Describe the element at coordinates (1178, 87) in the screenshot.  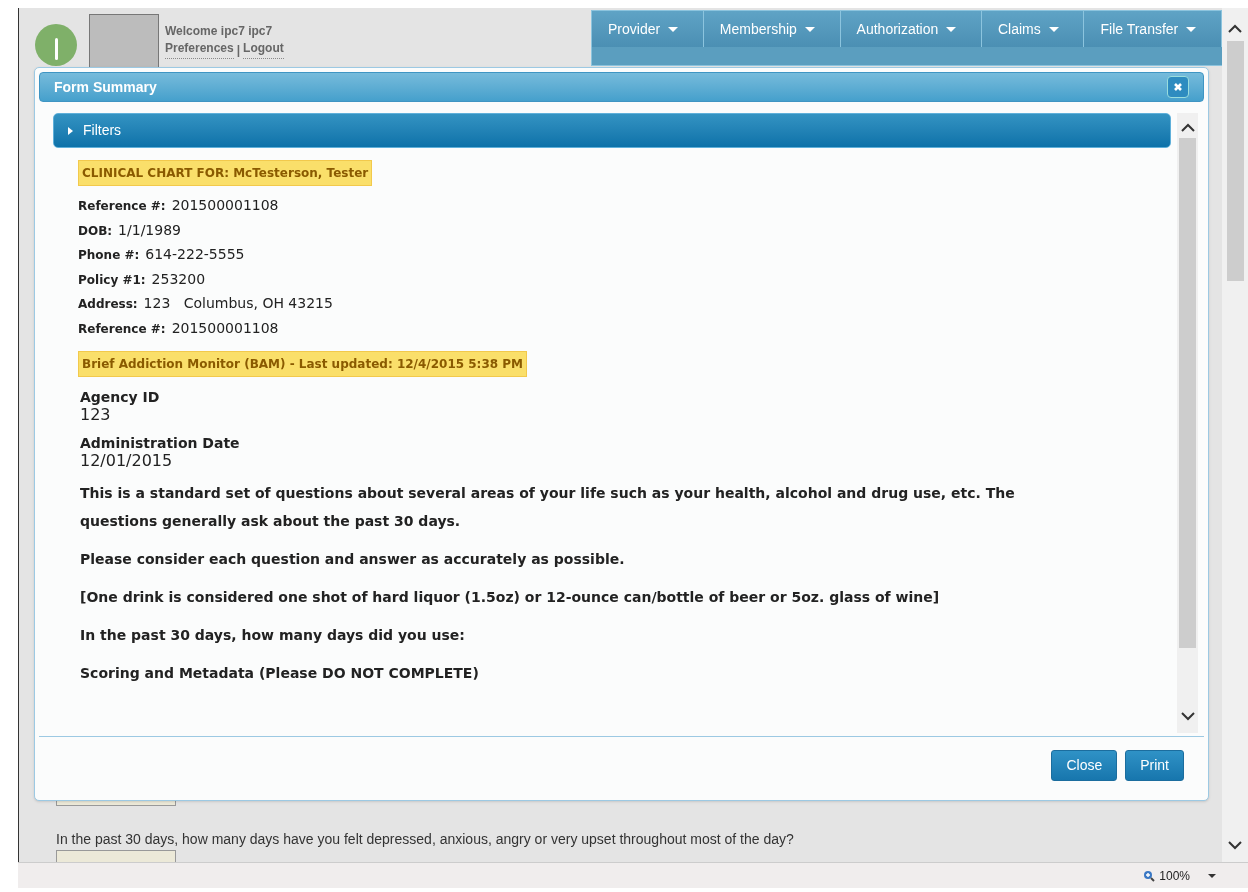
I see `close-icon` at that location.